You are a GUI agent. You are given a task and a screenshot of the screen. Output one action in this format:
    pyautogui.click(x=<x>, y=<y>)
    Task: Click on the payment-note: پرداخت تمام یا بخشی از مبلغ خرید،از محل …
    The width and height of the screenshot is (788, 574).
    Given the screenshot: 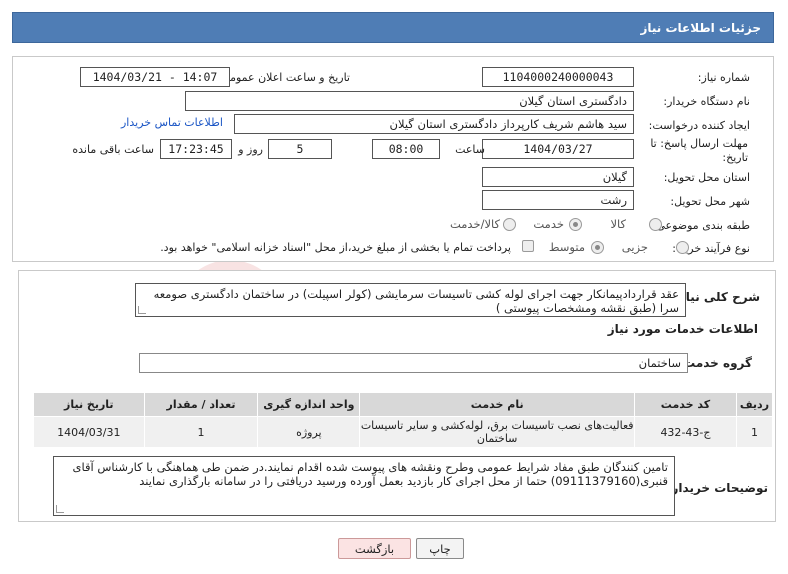 What is the action you would take?
    pyautogui.click(x=335, y=247)
    